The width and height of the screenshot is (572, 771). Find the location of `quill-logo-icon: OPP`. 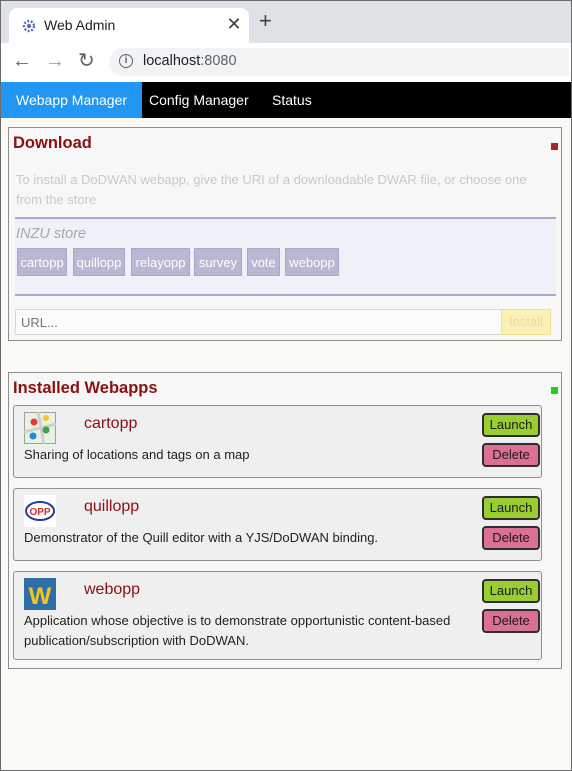

quill-logo-icon: OPP is located at coordinates (40, 511).